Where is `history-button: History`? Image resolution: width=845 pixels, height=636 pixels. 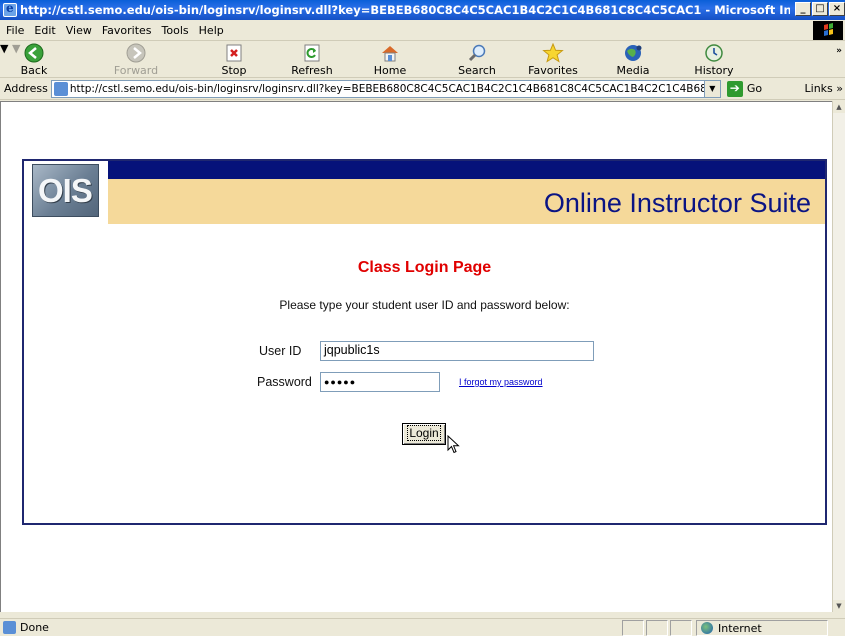 history-button: History is located at coordinates (714, 60).